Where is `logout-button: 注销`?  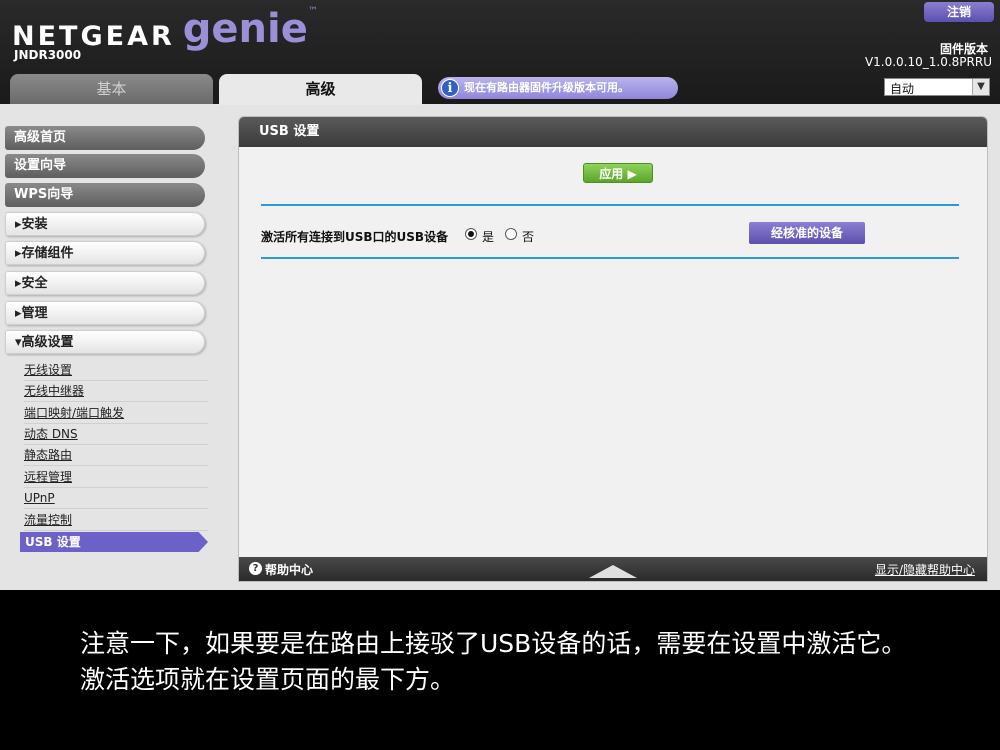 logout-button: 注销 is located at coordinates (959, 12).